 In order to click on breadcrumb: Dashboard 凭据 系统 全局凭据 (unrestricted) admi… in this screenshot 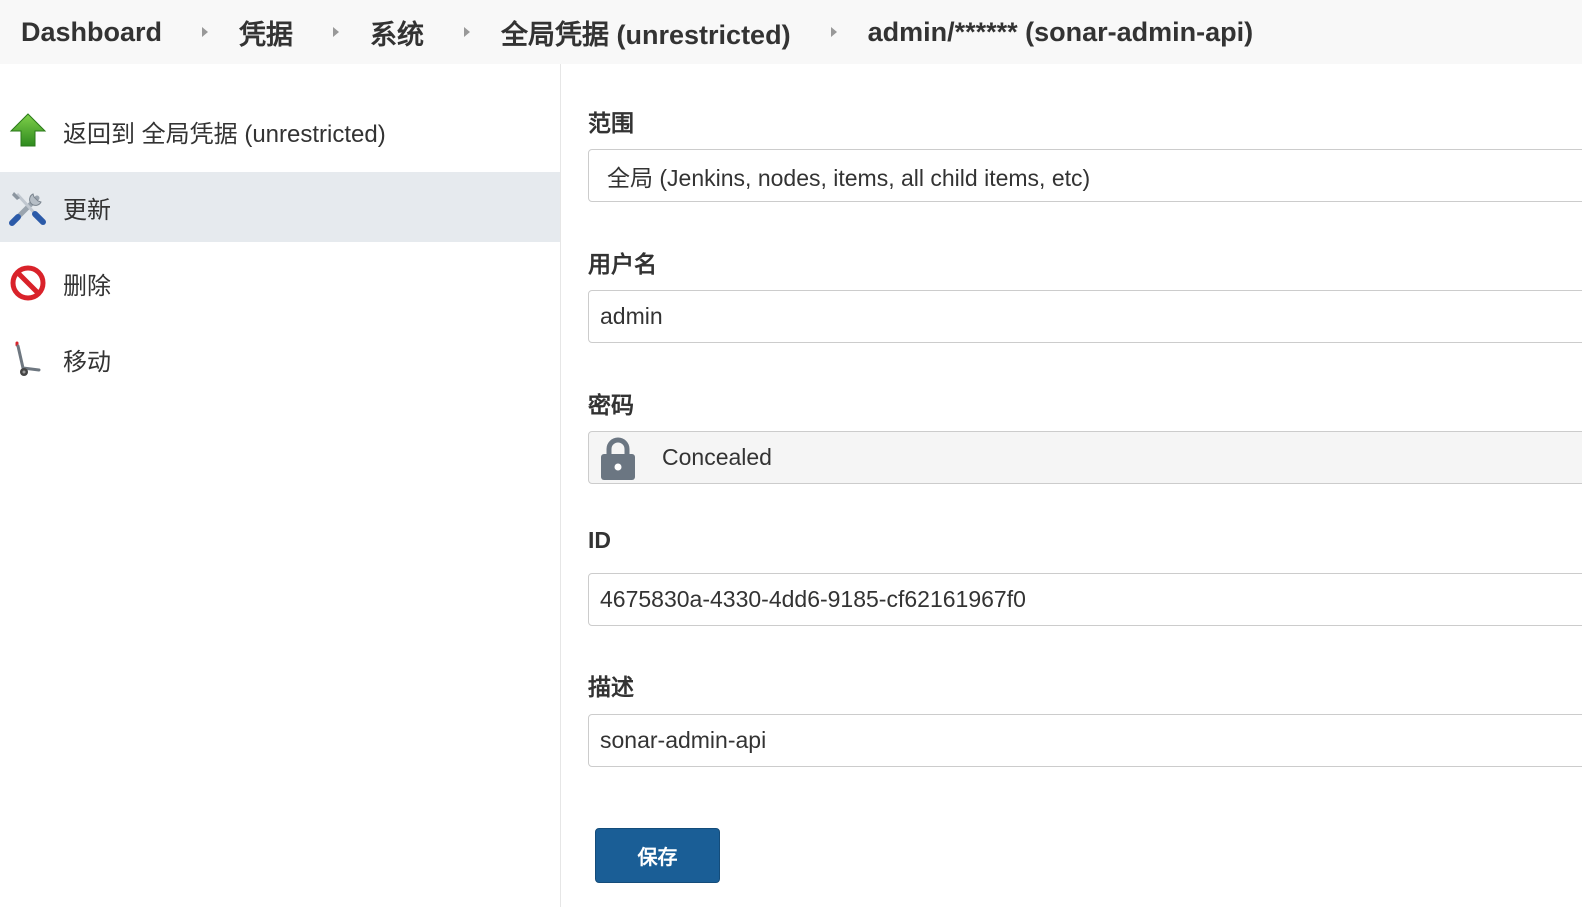, I will do `click(791, 32)`.